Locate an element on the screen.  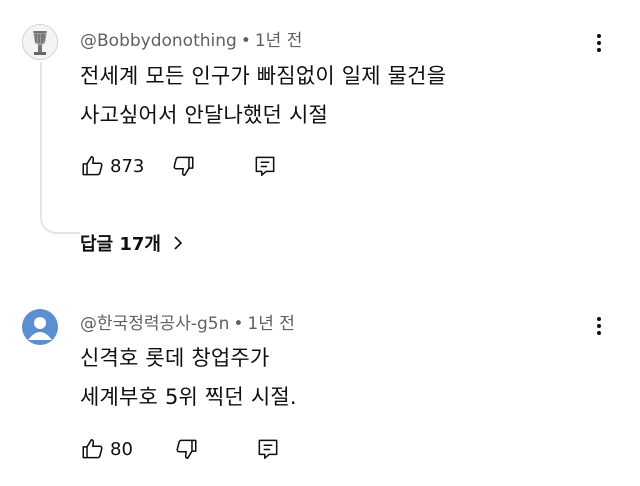
view-replies-button: 답글 17개 is located at coordinates (133, 243).